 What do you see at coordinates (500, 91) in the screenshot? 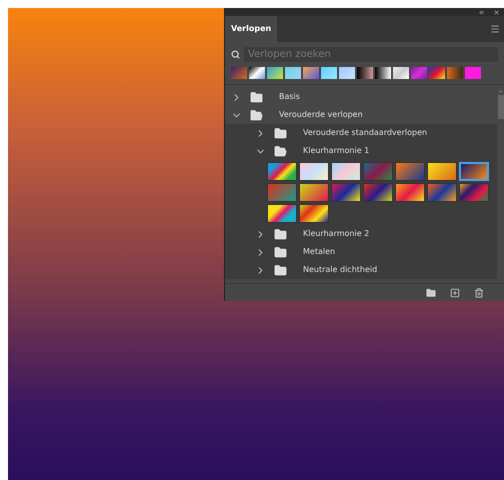
I see `scroll-up-icon` at bounding box center [500, 91].